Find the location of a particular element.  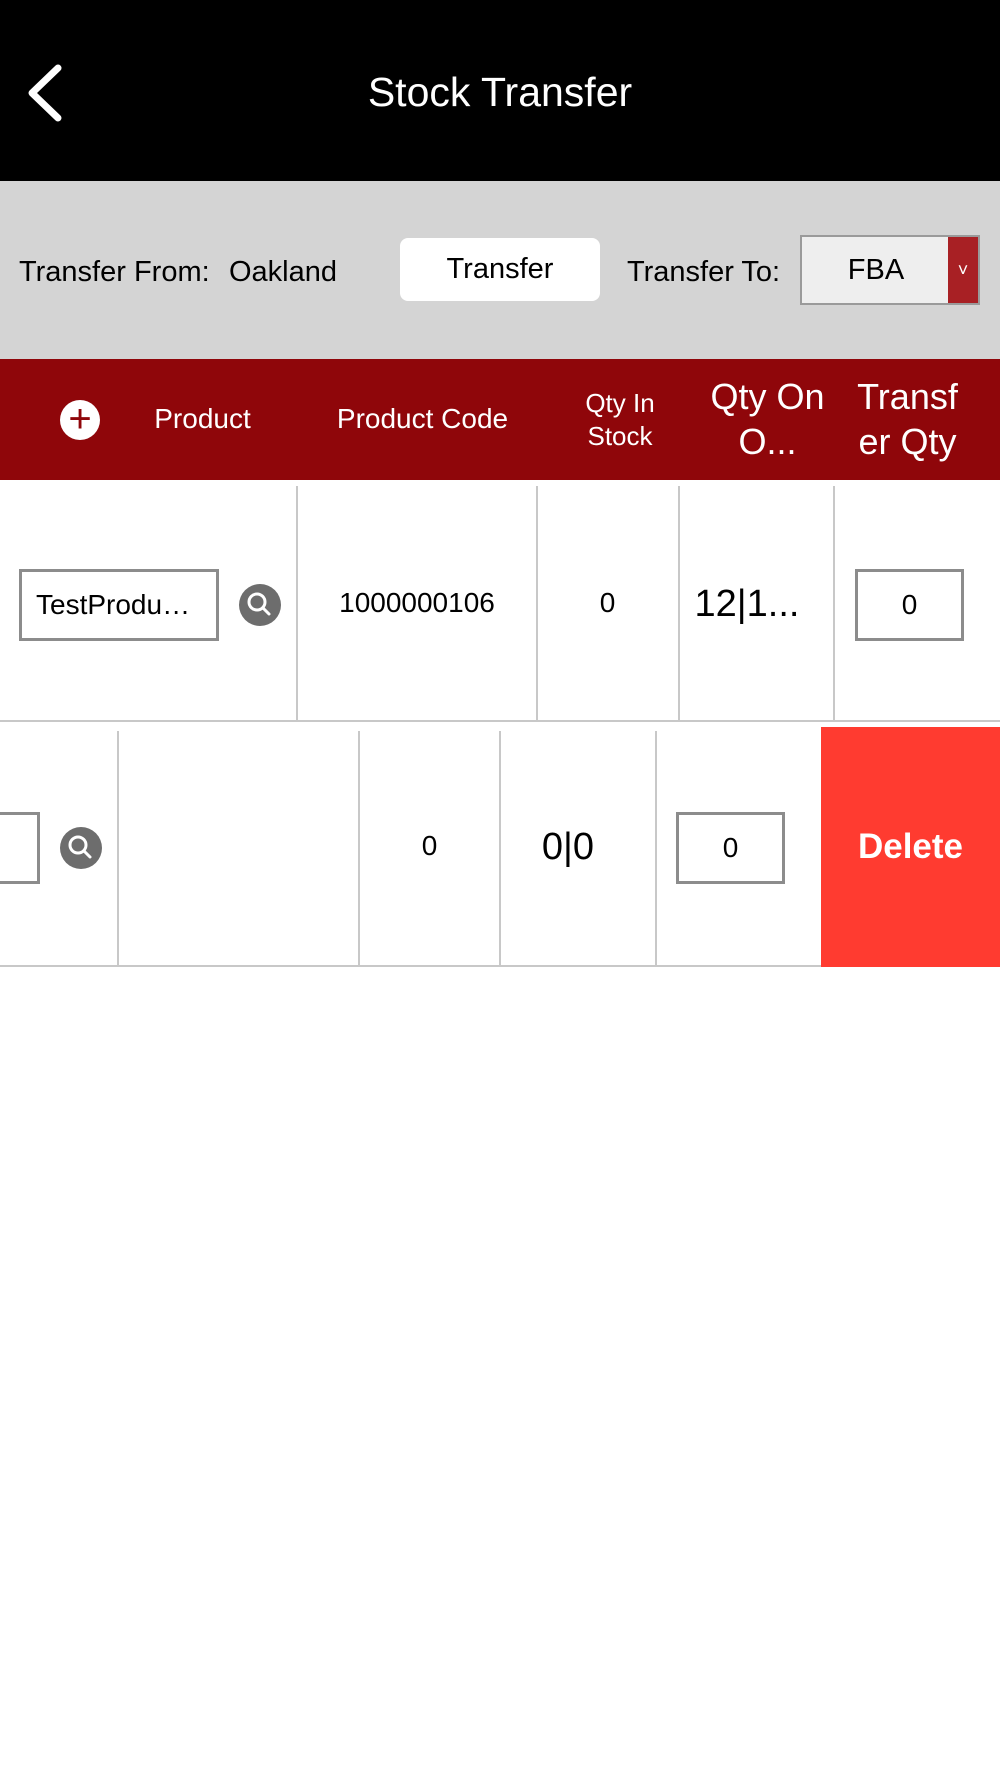

transfer-button: Transfer is located at coordinates (500, 269).